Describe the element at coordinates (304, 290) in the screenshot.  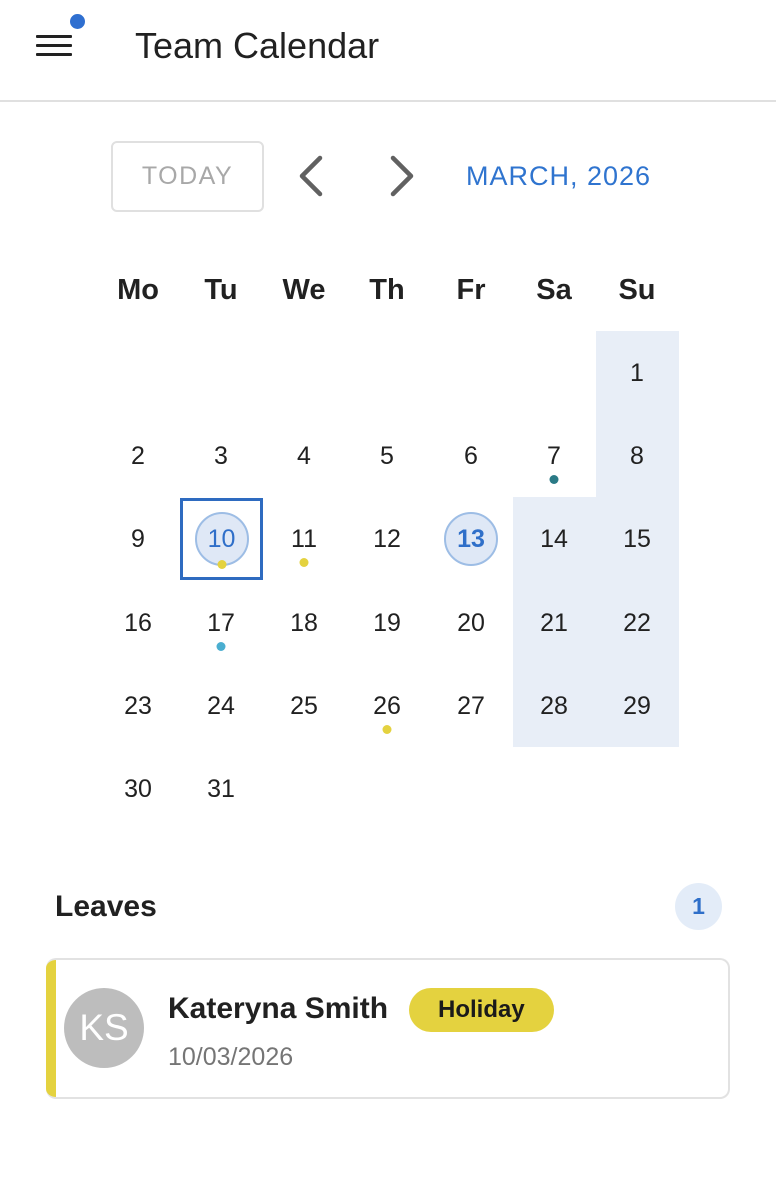
I see `weekday-we: We` at that location.